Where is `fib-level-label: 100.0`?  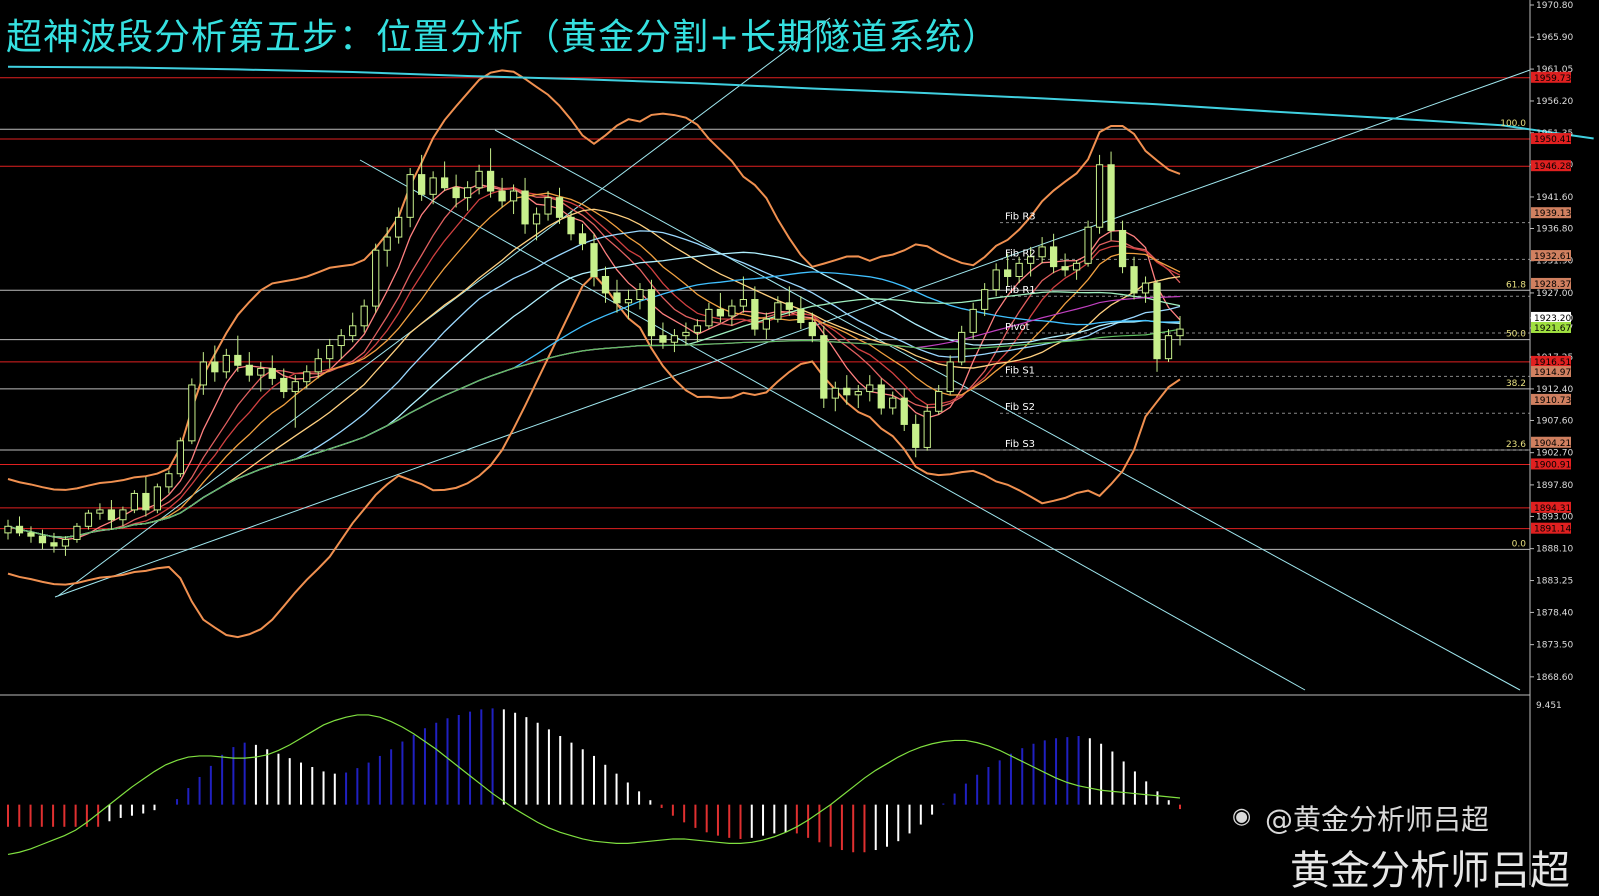
fib-level-label: 100.0 is located at coordinates (1513, 124).